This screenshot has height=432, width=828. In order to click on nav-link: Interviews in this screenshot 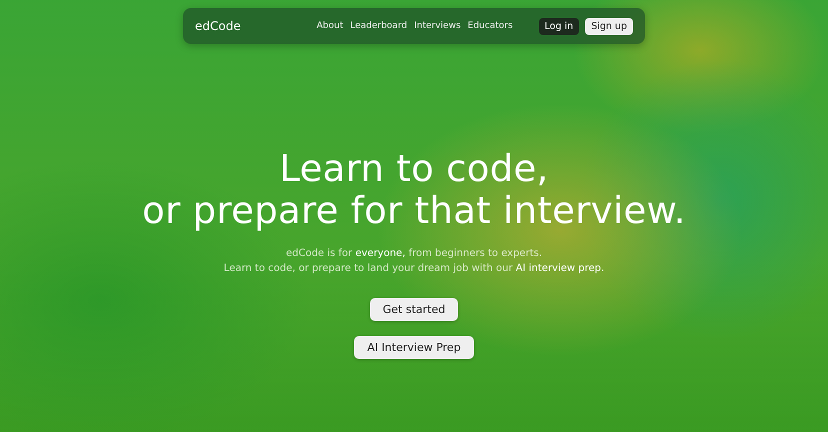, I will do `click(437, 26)`.